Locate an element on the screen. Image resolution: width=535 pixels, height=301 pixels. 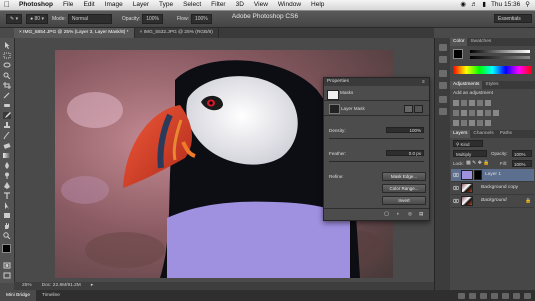
type-tool-icon is located at coordinates (7, 195).